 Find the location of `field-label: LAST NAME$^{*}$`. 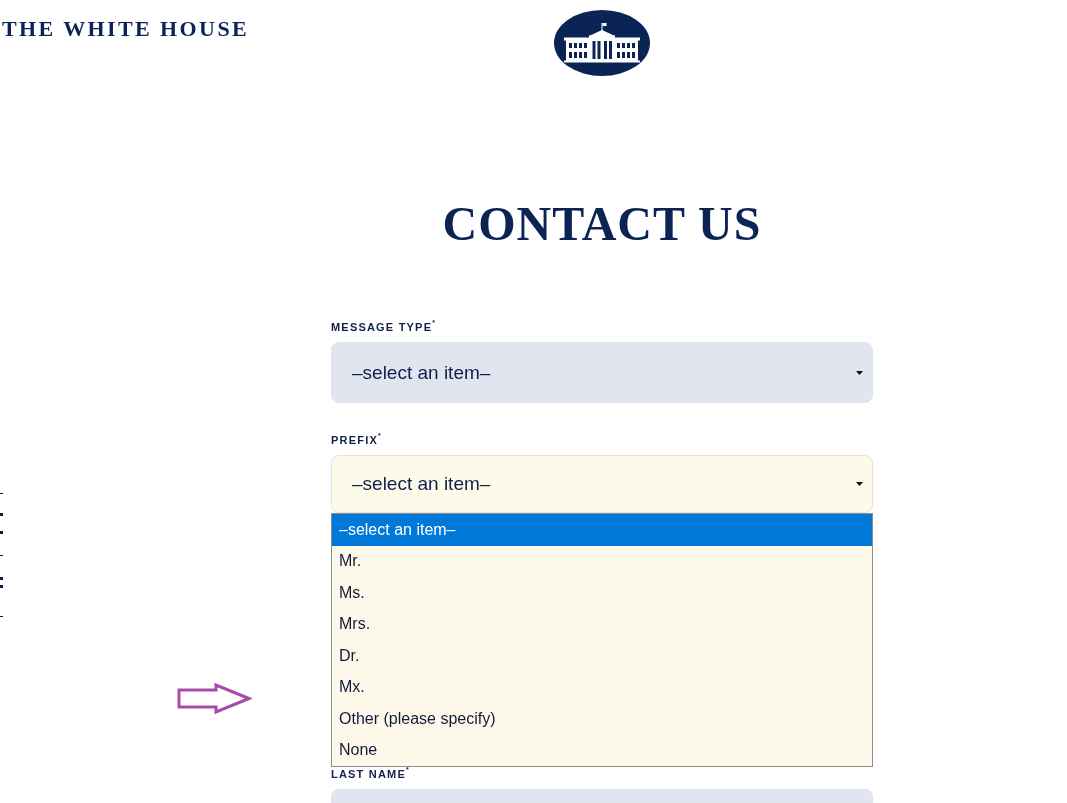

field-label: LAST NAME$^{*}$ is located at coordinates (370, 774).